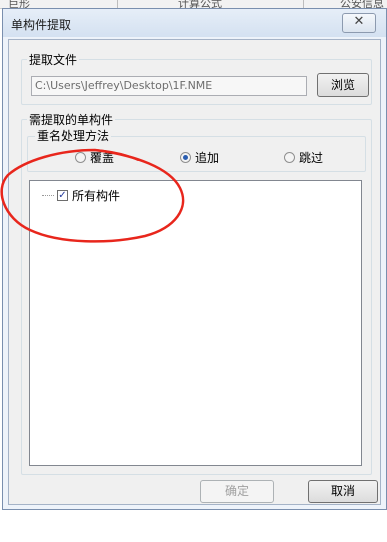 The height and width of the screenshot is (542, 387). Describe the element at coordinates (237, 491) in the screenshot. I see `ok-button: 确定` at that location.